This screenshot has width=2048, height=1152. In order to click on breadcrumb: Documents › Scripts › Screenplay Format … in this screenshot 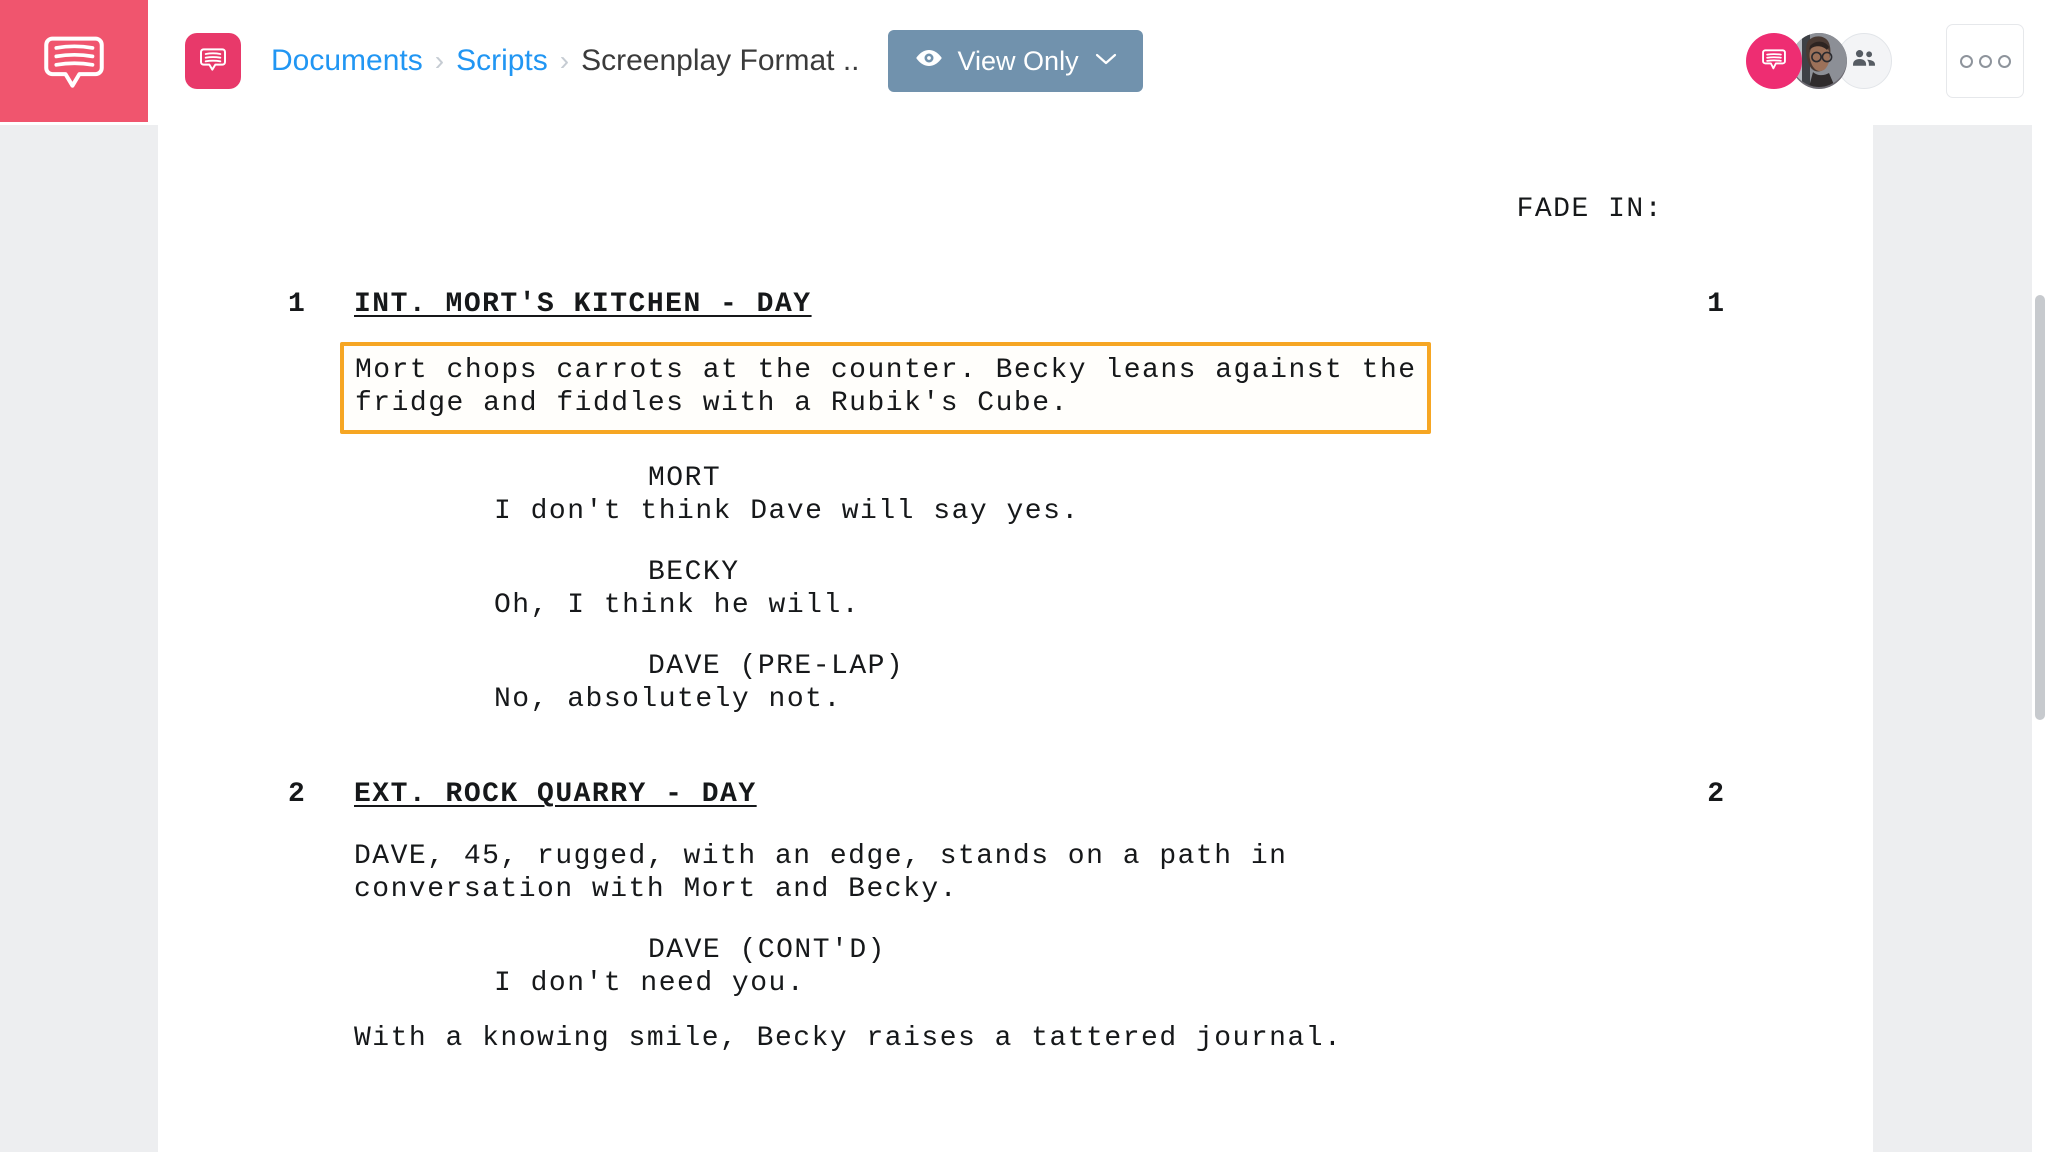, I will do `click(565, 61)`.